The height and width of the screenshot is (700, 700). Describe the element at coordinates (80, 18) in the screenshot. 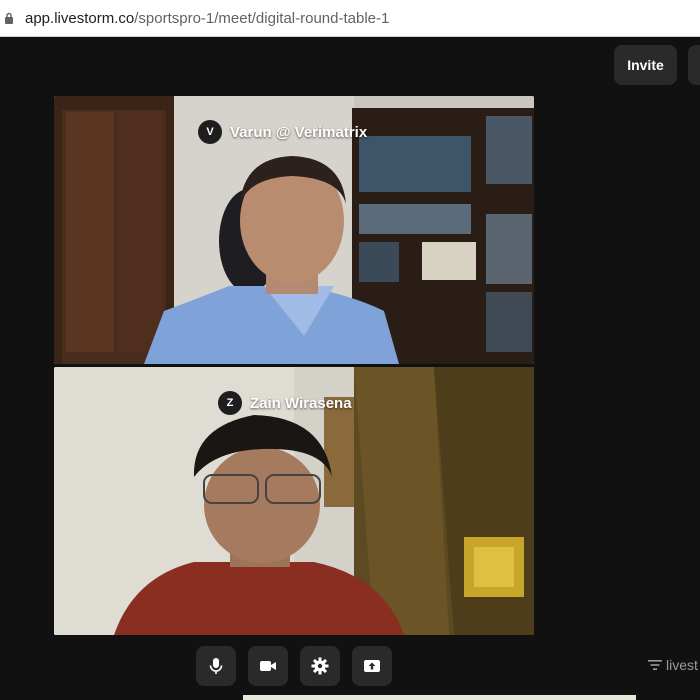

I see `url-domain: app.livestorm.co` at that location.